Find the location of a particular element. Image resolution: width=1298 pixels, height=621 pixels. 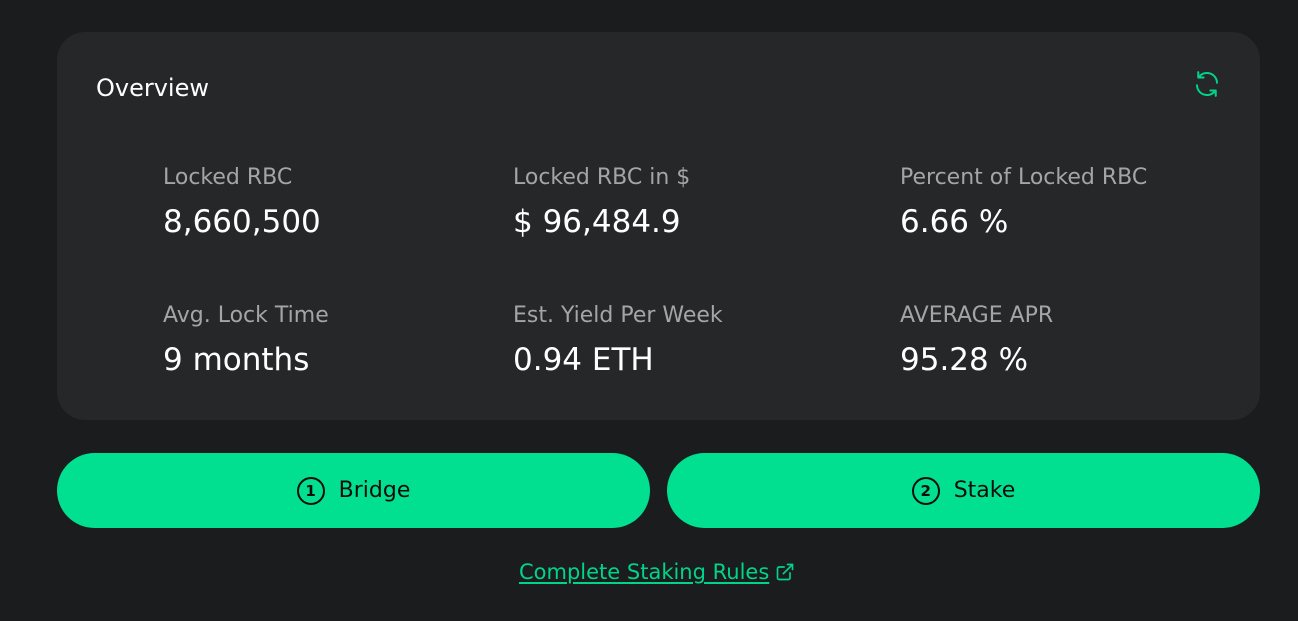

step-1-icon: 1 is located at coordinates (310, 490).